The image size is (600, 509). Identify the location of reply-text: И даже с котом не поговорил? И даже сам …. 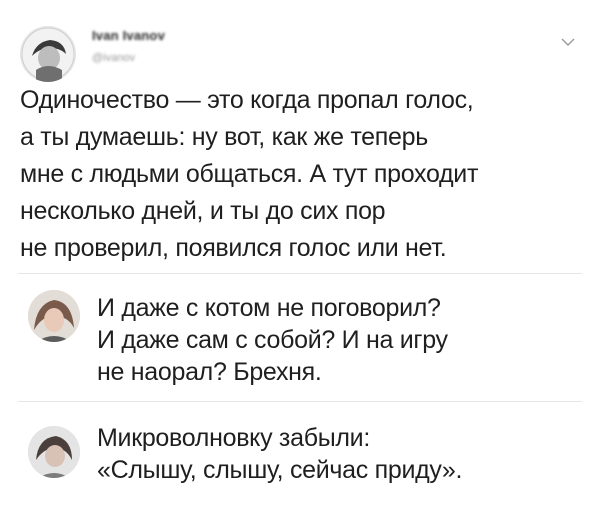
(272, 340).